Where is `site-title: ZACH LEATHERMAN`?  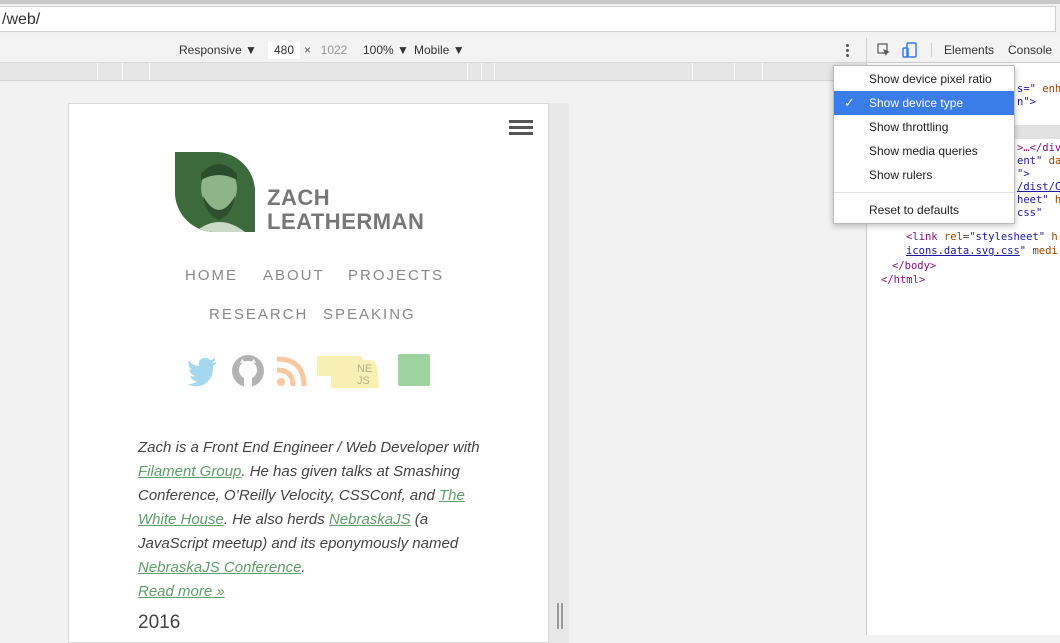
site-title: ZACH LEATHERMAN is located at coordinates (345, 210).